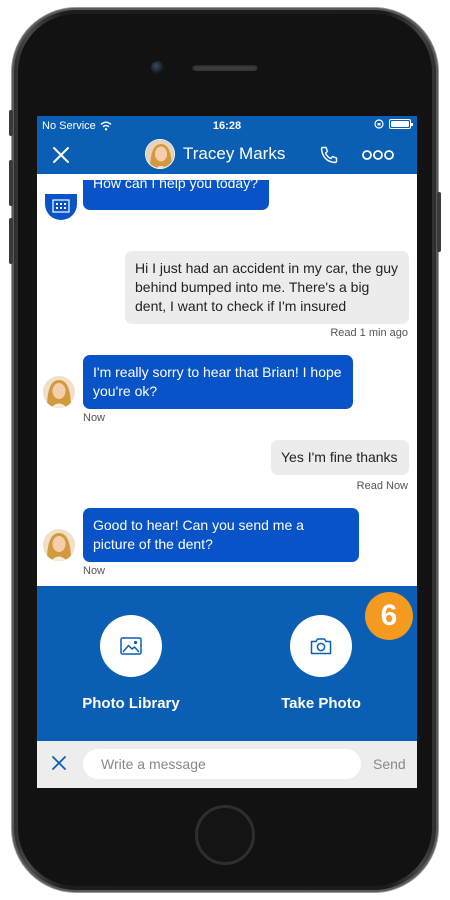  Describe the element at coordinates (222, 764) in the screenshot. I see `message-input` at that location.